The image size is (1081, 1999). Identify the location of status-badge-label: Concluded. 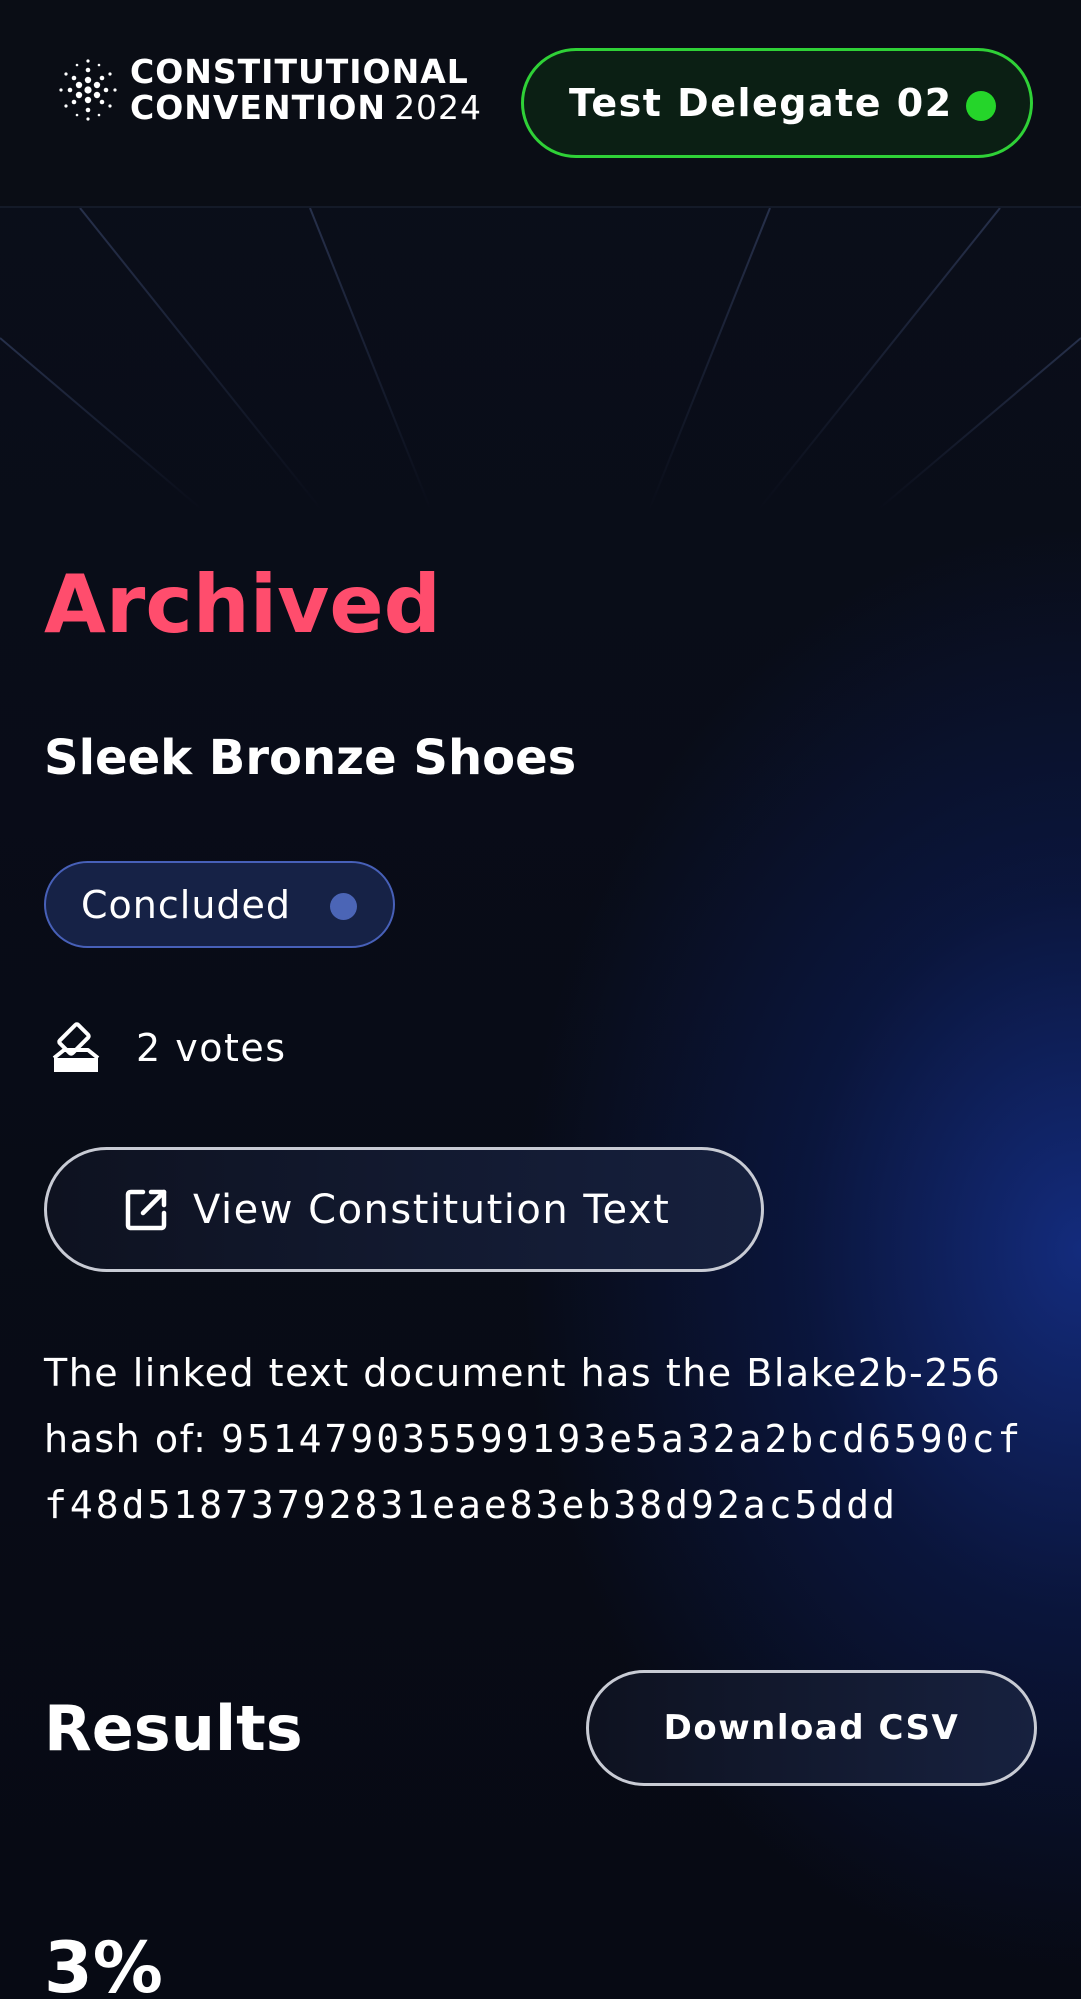
(186, 904).